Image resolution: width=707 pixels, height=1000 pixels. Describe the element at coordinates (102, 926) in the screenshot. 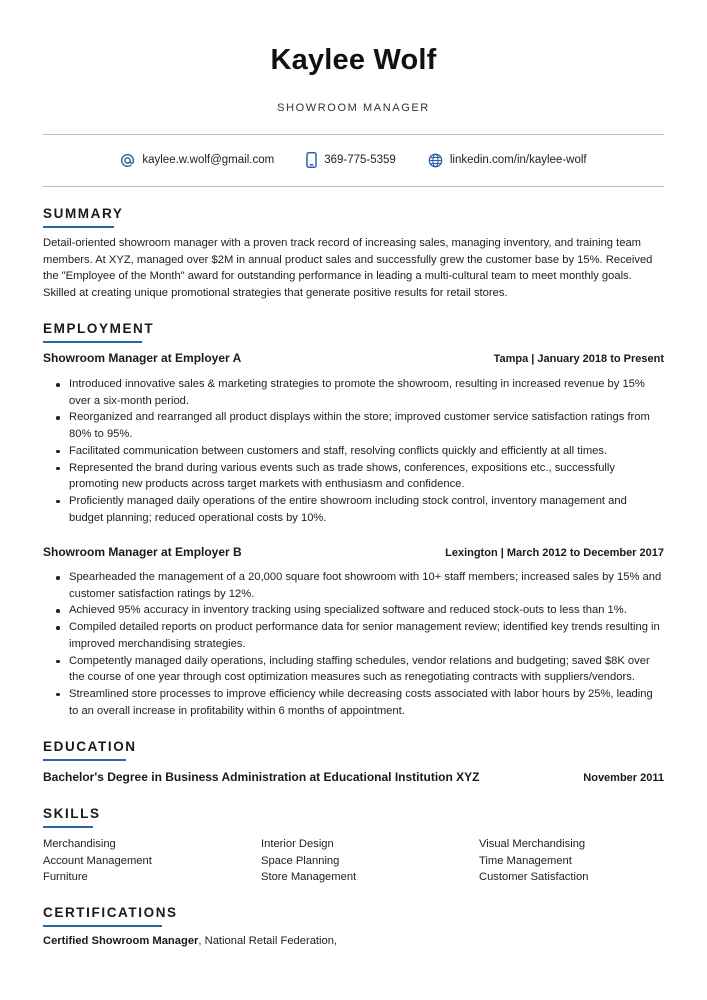

I see `certifications-heading-underline` at that location.